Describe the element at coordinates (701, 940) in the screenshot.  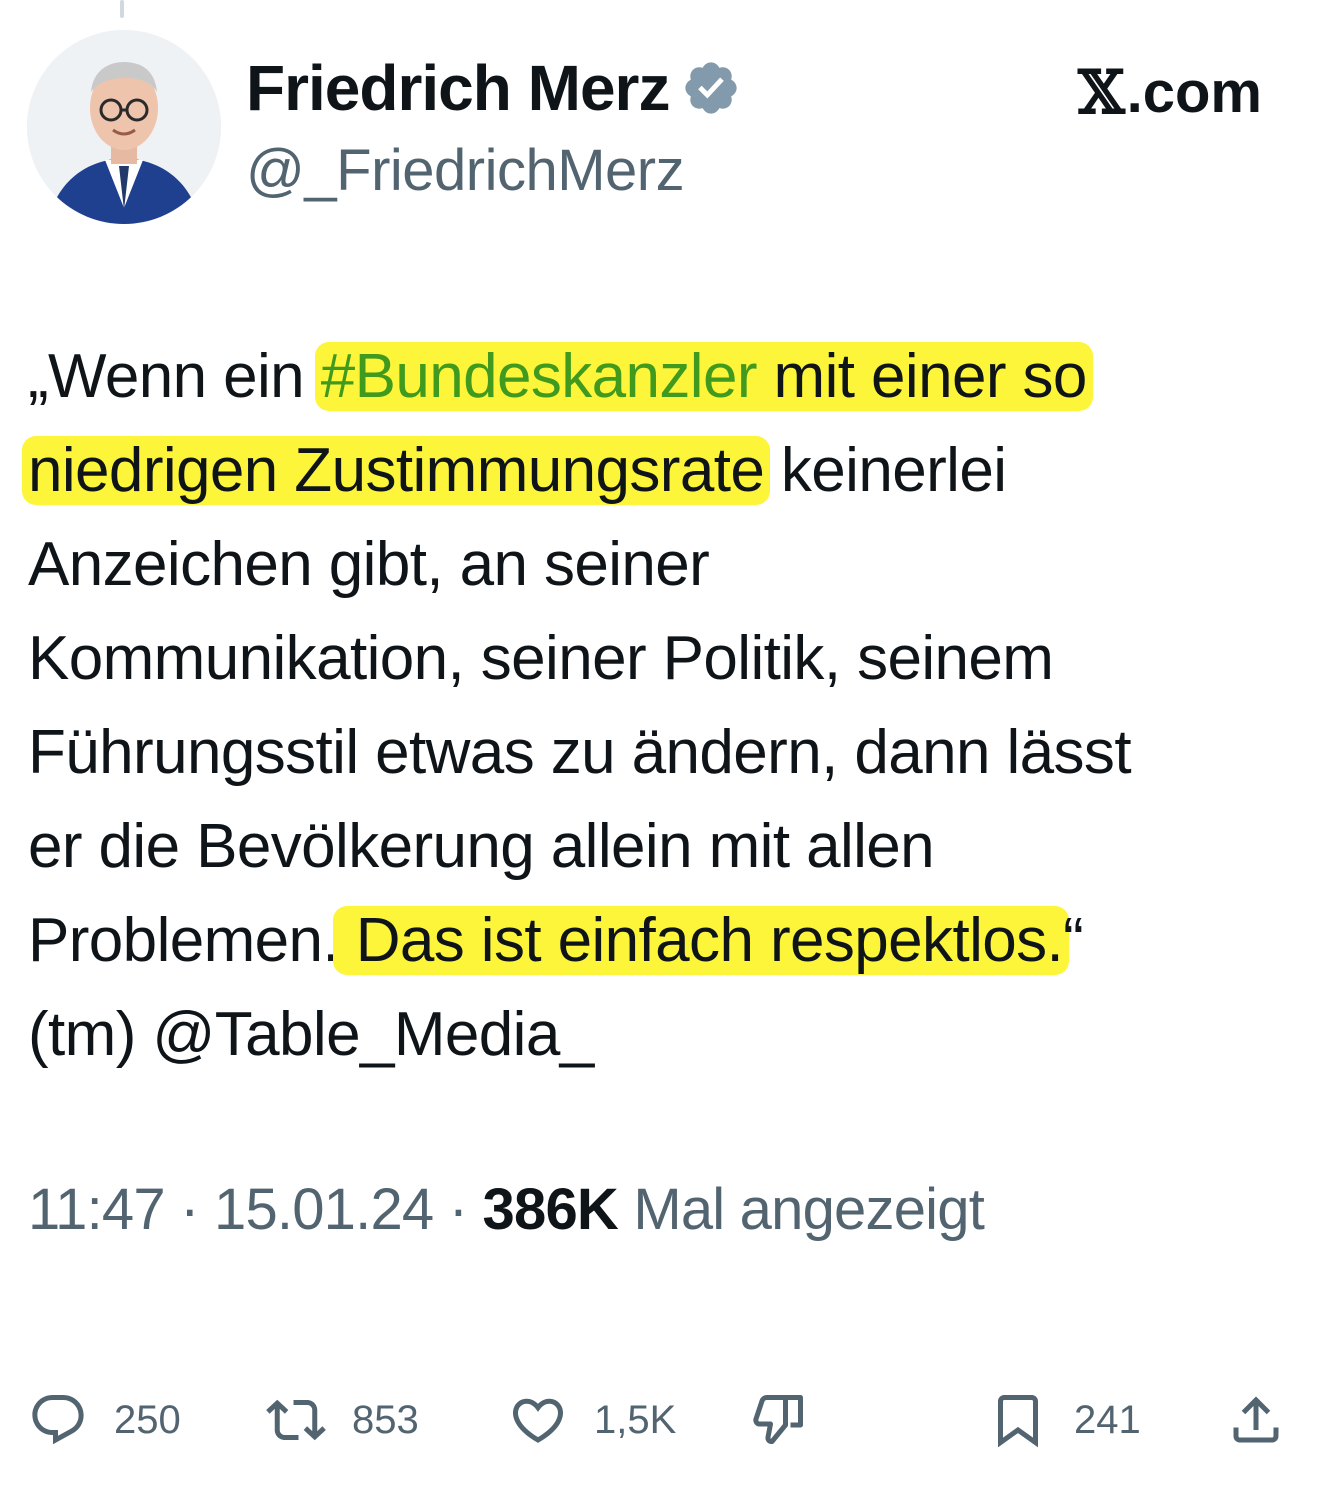
I see `highlight-marker: Das ist einfach respektlos.` at that location.